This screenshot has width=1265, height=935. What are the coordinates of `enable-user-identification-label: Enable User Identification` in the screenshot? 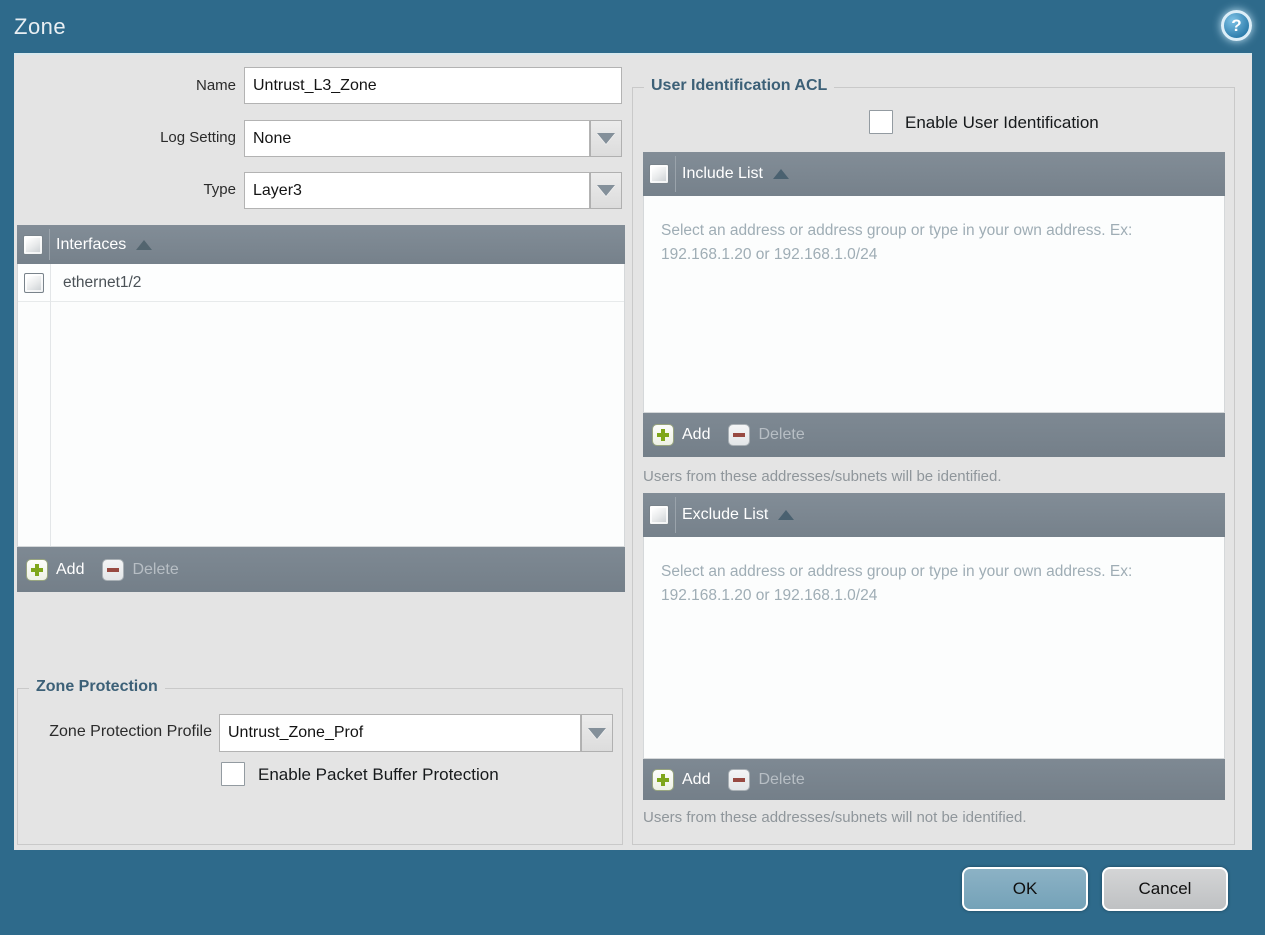 It's located at (1002, 122).